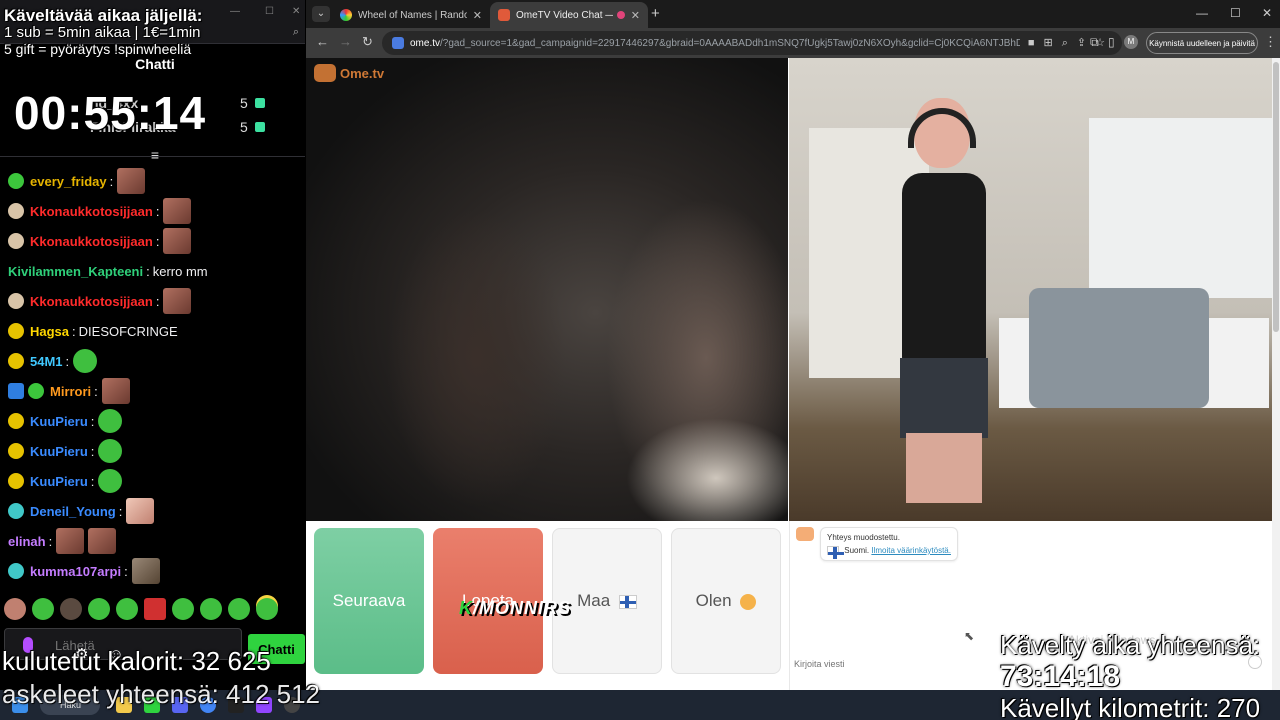 The height and width of the screenshot is (720, 1280). I want to click on walked-total-time: 73:14:18, so click(1060, 676).